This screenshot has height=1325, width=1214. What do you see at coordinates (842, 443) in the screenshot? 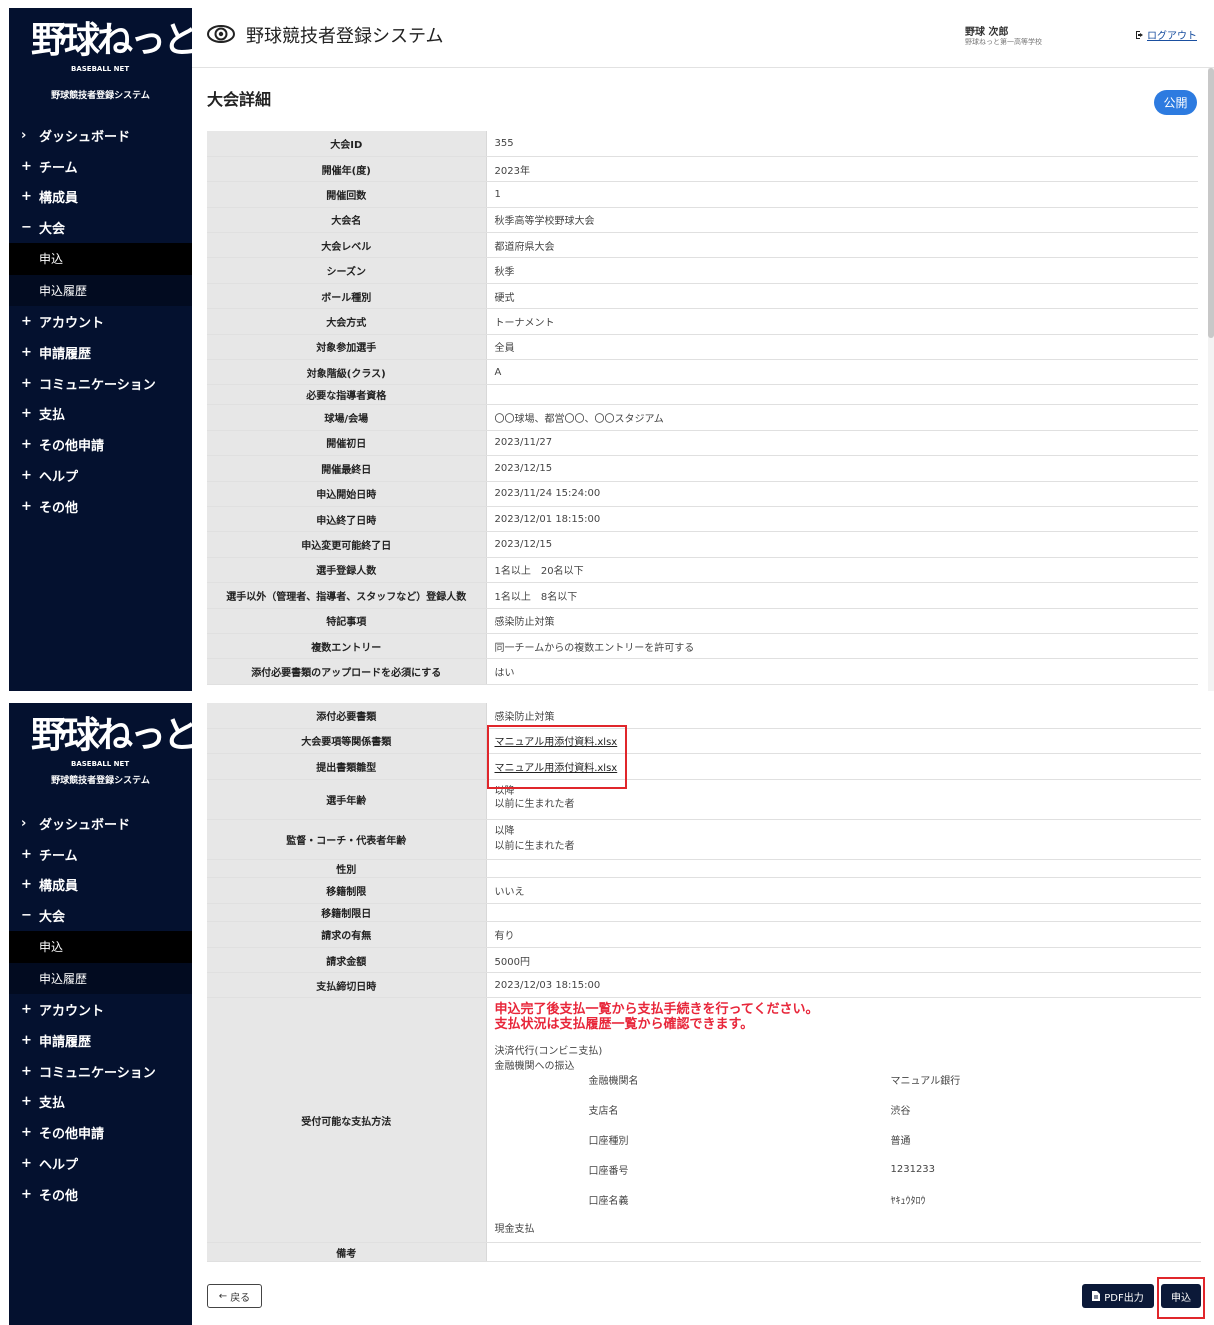
I see `row-value: 2023/11/27` at bounding box center [842, 443].